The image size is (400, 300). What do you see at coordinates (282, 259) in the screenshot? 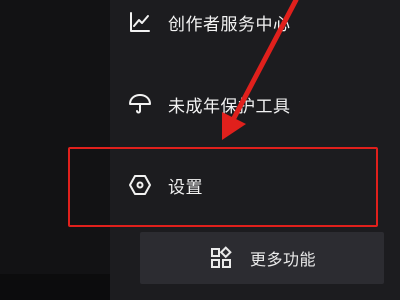
I see `more-features-label: 更多功能` at bounding box center [282, 259].